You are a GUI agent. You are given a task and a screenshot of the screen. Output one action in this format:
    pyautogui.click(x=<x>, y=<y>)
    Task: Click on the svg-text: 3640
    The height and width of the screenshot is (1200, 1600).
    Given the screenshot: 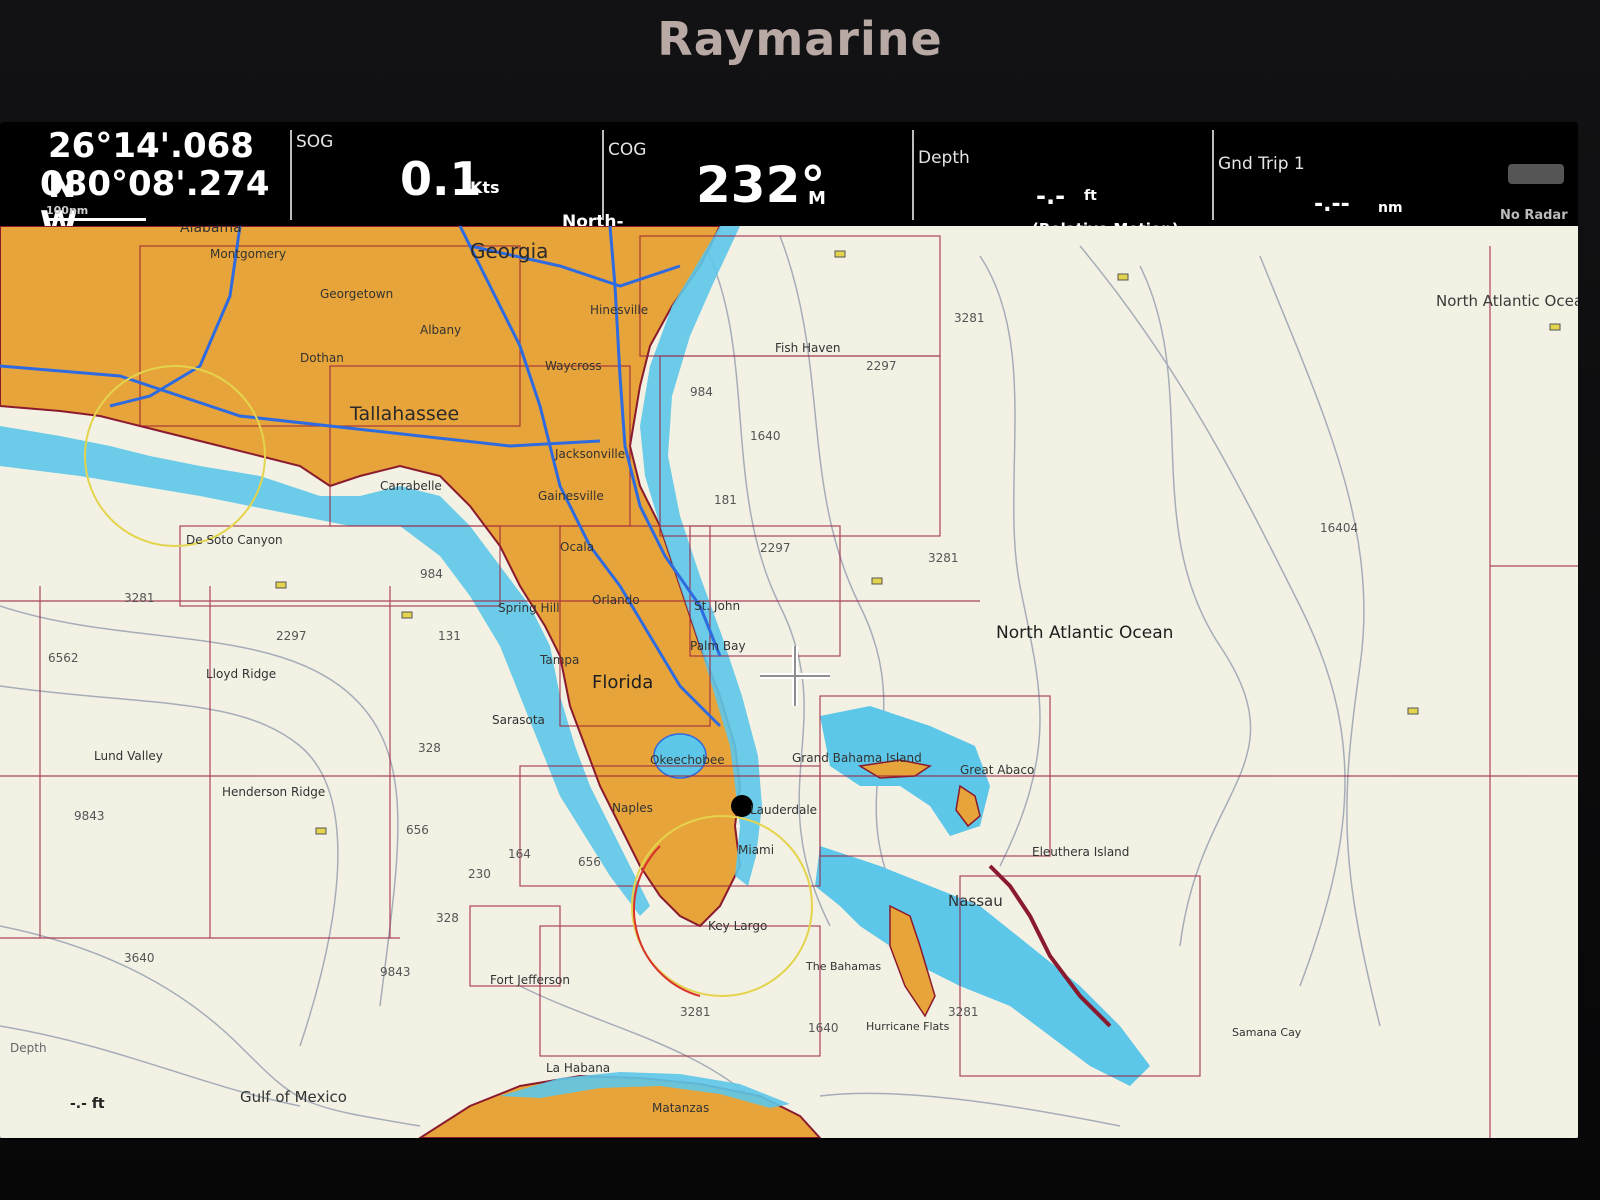 What is the action you would take?
    pyautogui.click(x=139, y=958)
    